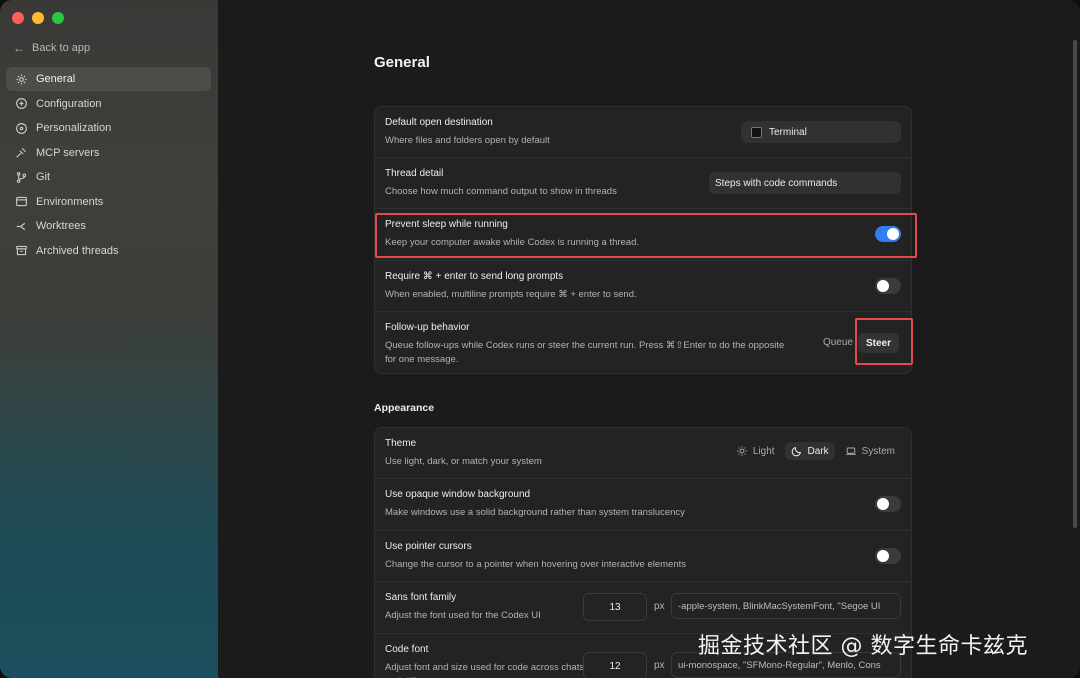 This screenshot has height=678, width=1080. I want to click on open-destination-value: Terminal, so click(788, 132).